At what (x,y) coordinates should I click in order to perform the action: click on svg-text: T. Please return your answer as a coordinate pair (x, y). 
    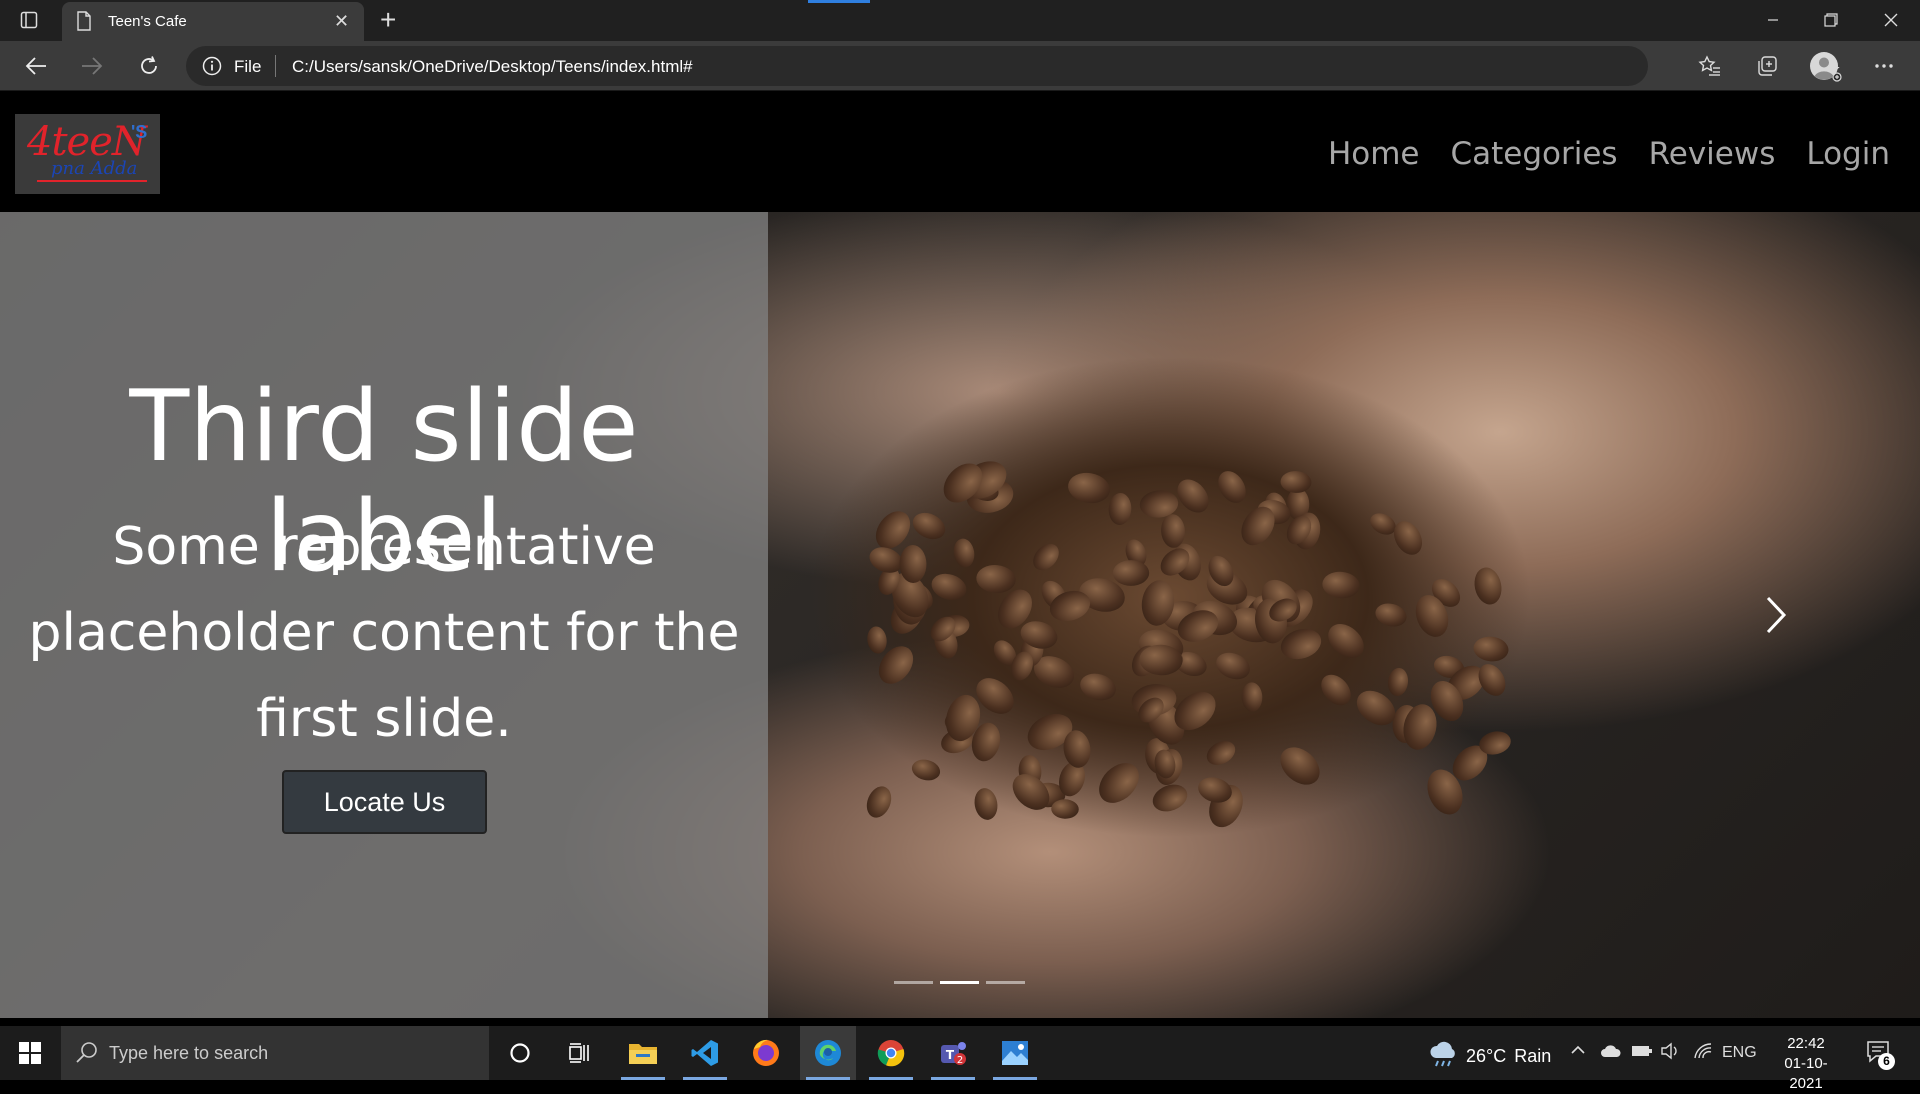
    Looking at the image, I should click on (950, 1055).